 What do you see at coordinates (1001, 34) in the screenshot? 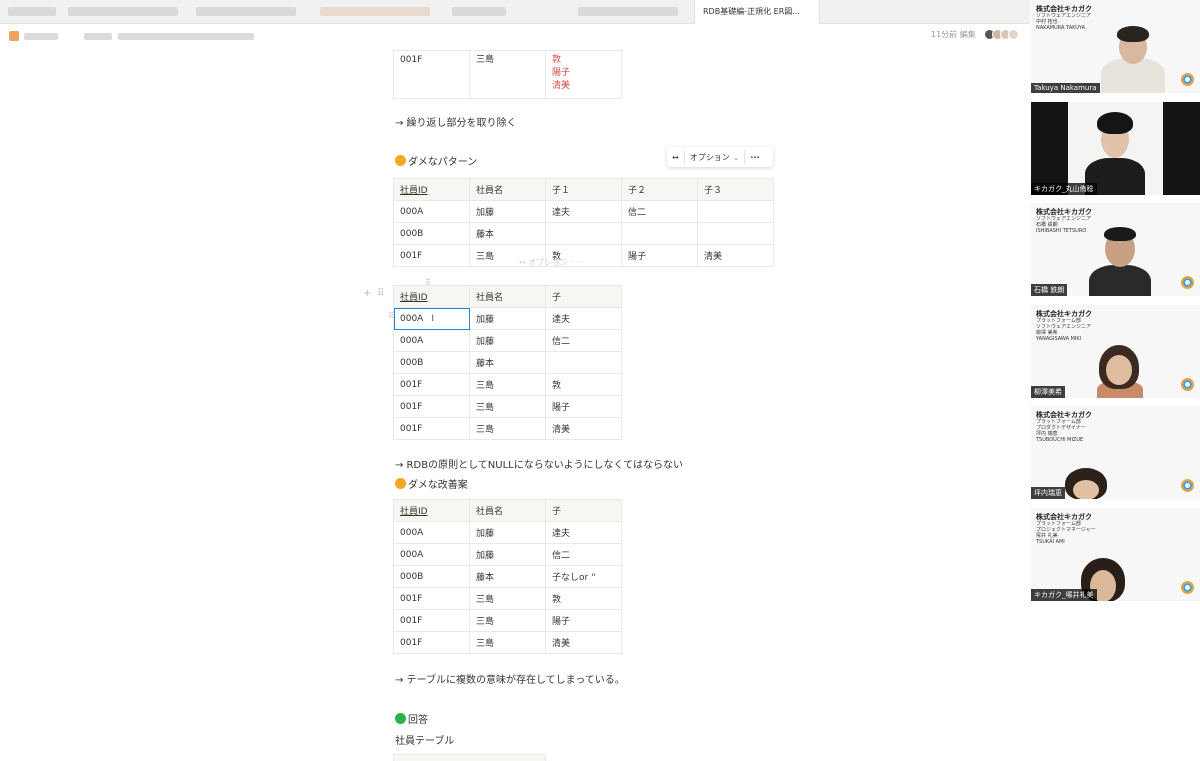
I see `collaborator-avatars` at bounding box center [1001, 34].